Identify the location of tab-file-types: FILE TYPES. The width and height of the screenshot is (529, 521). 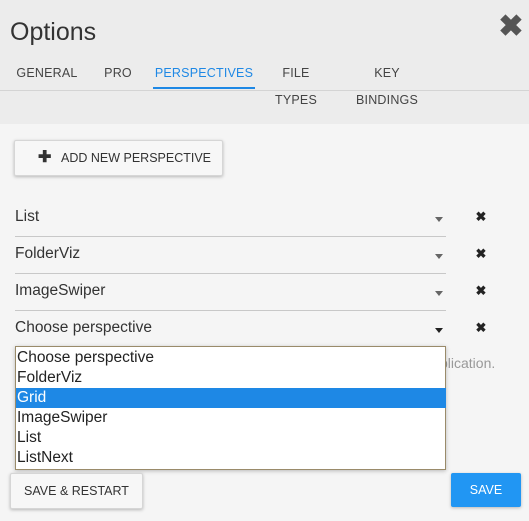
(296, 83).